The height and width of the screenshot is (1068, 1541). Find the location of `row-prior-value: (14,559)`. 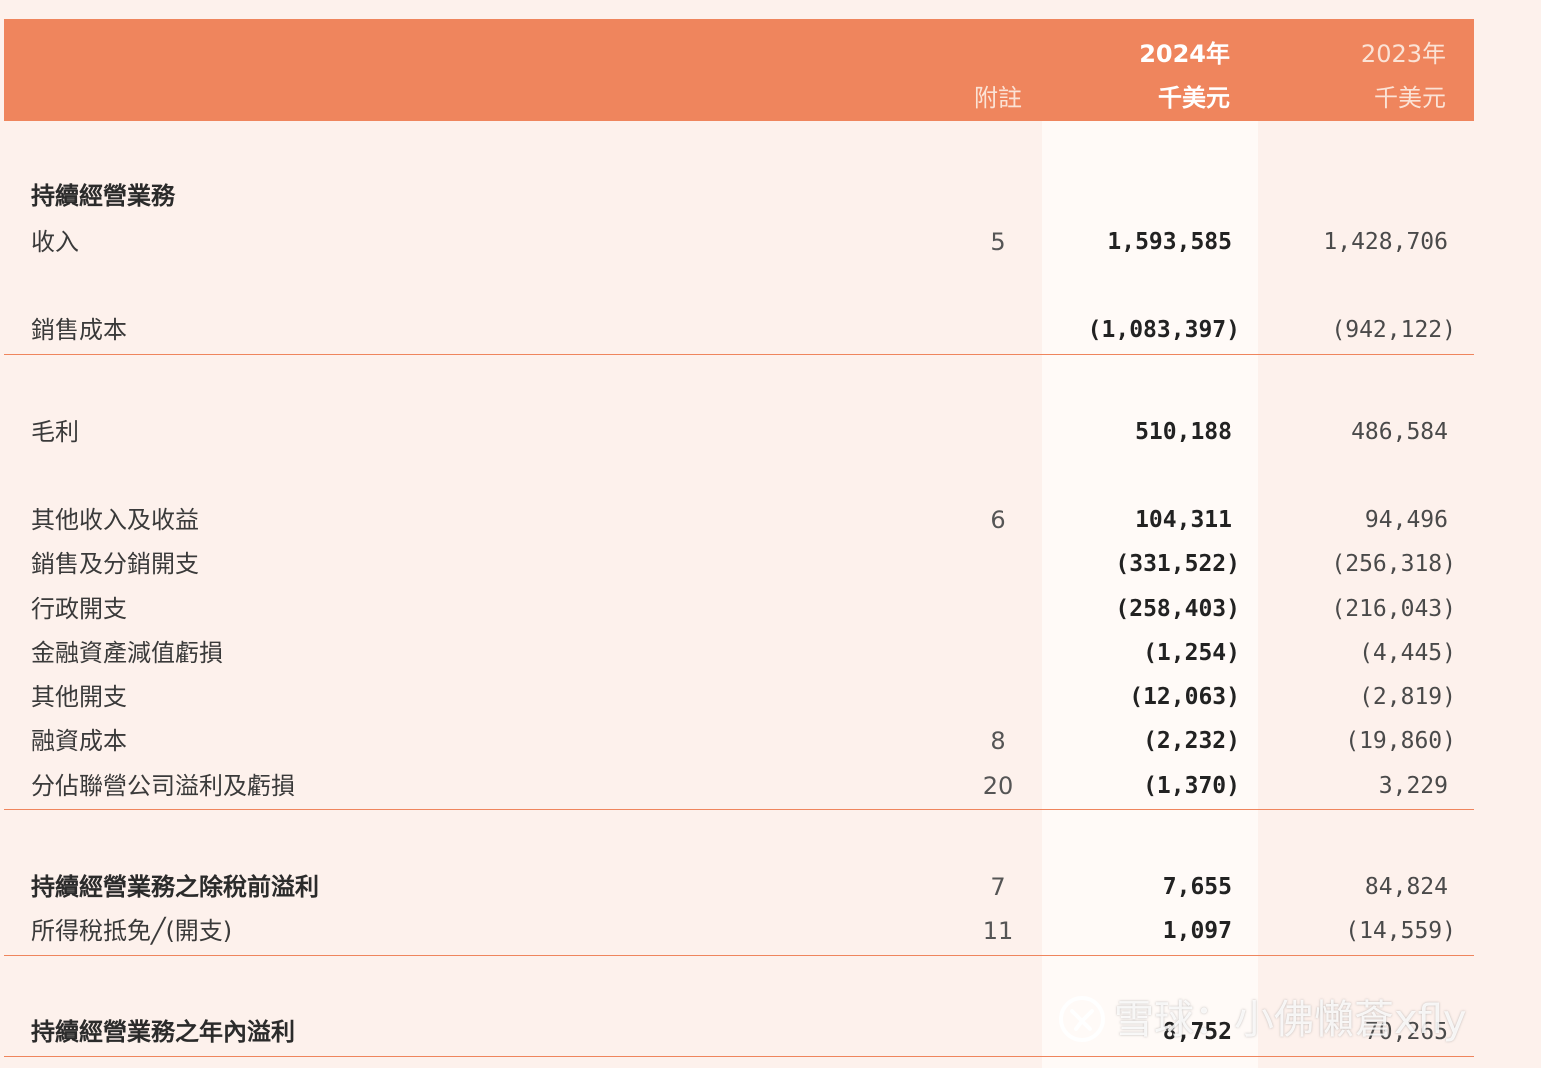

row-prior-value: (14,559) is located at coordinates (1400, 931).